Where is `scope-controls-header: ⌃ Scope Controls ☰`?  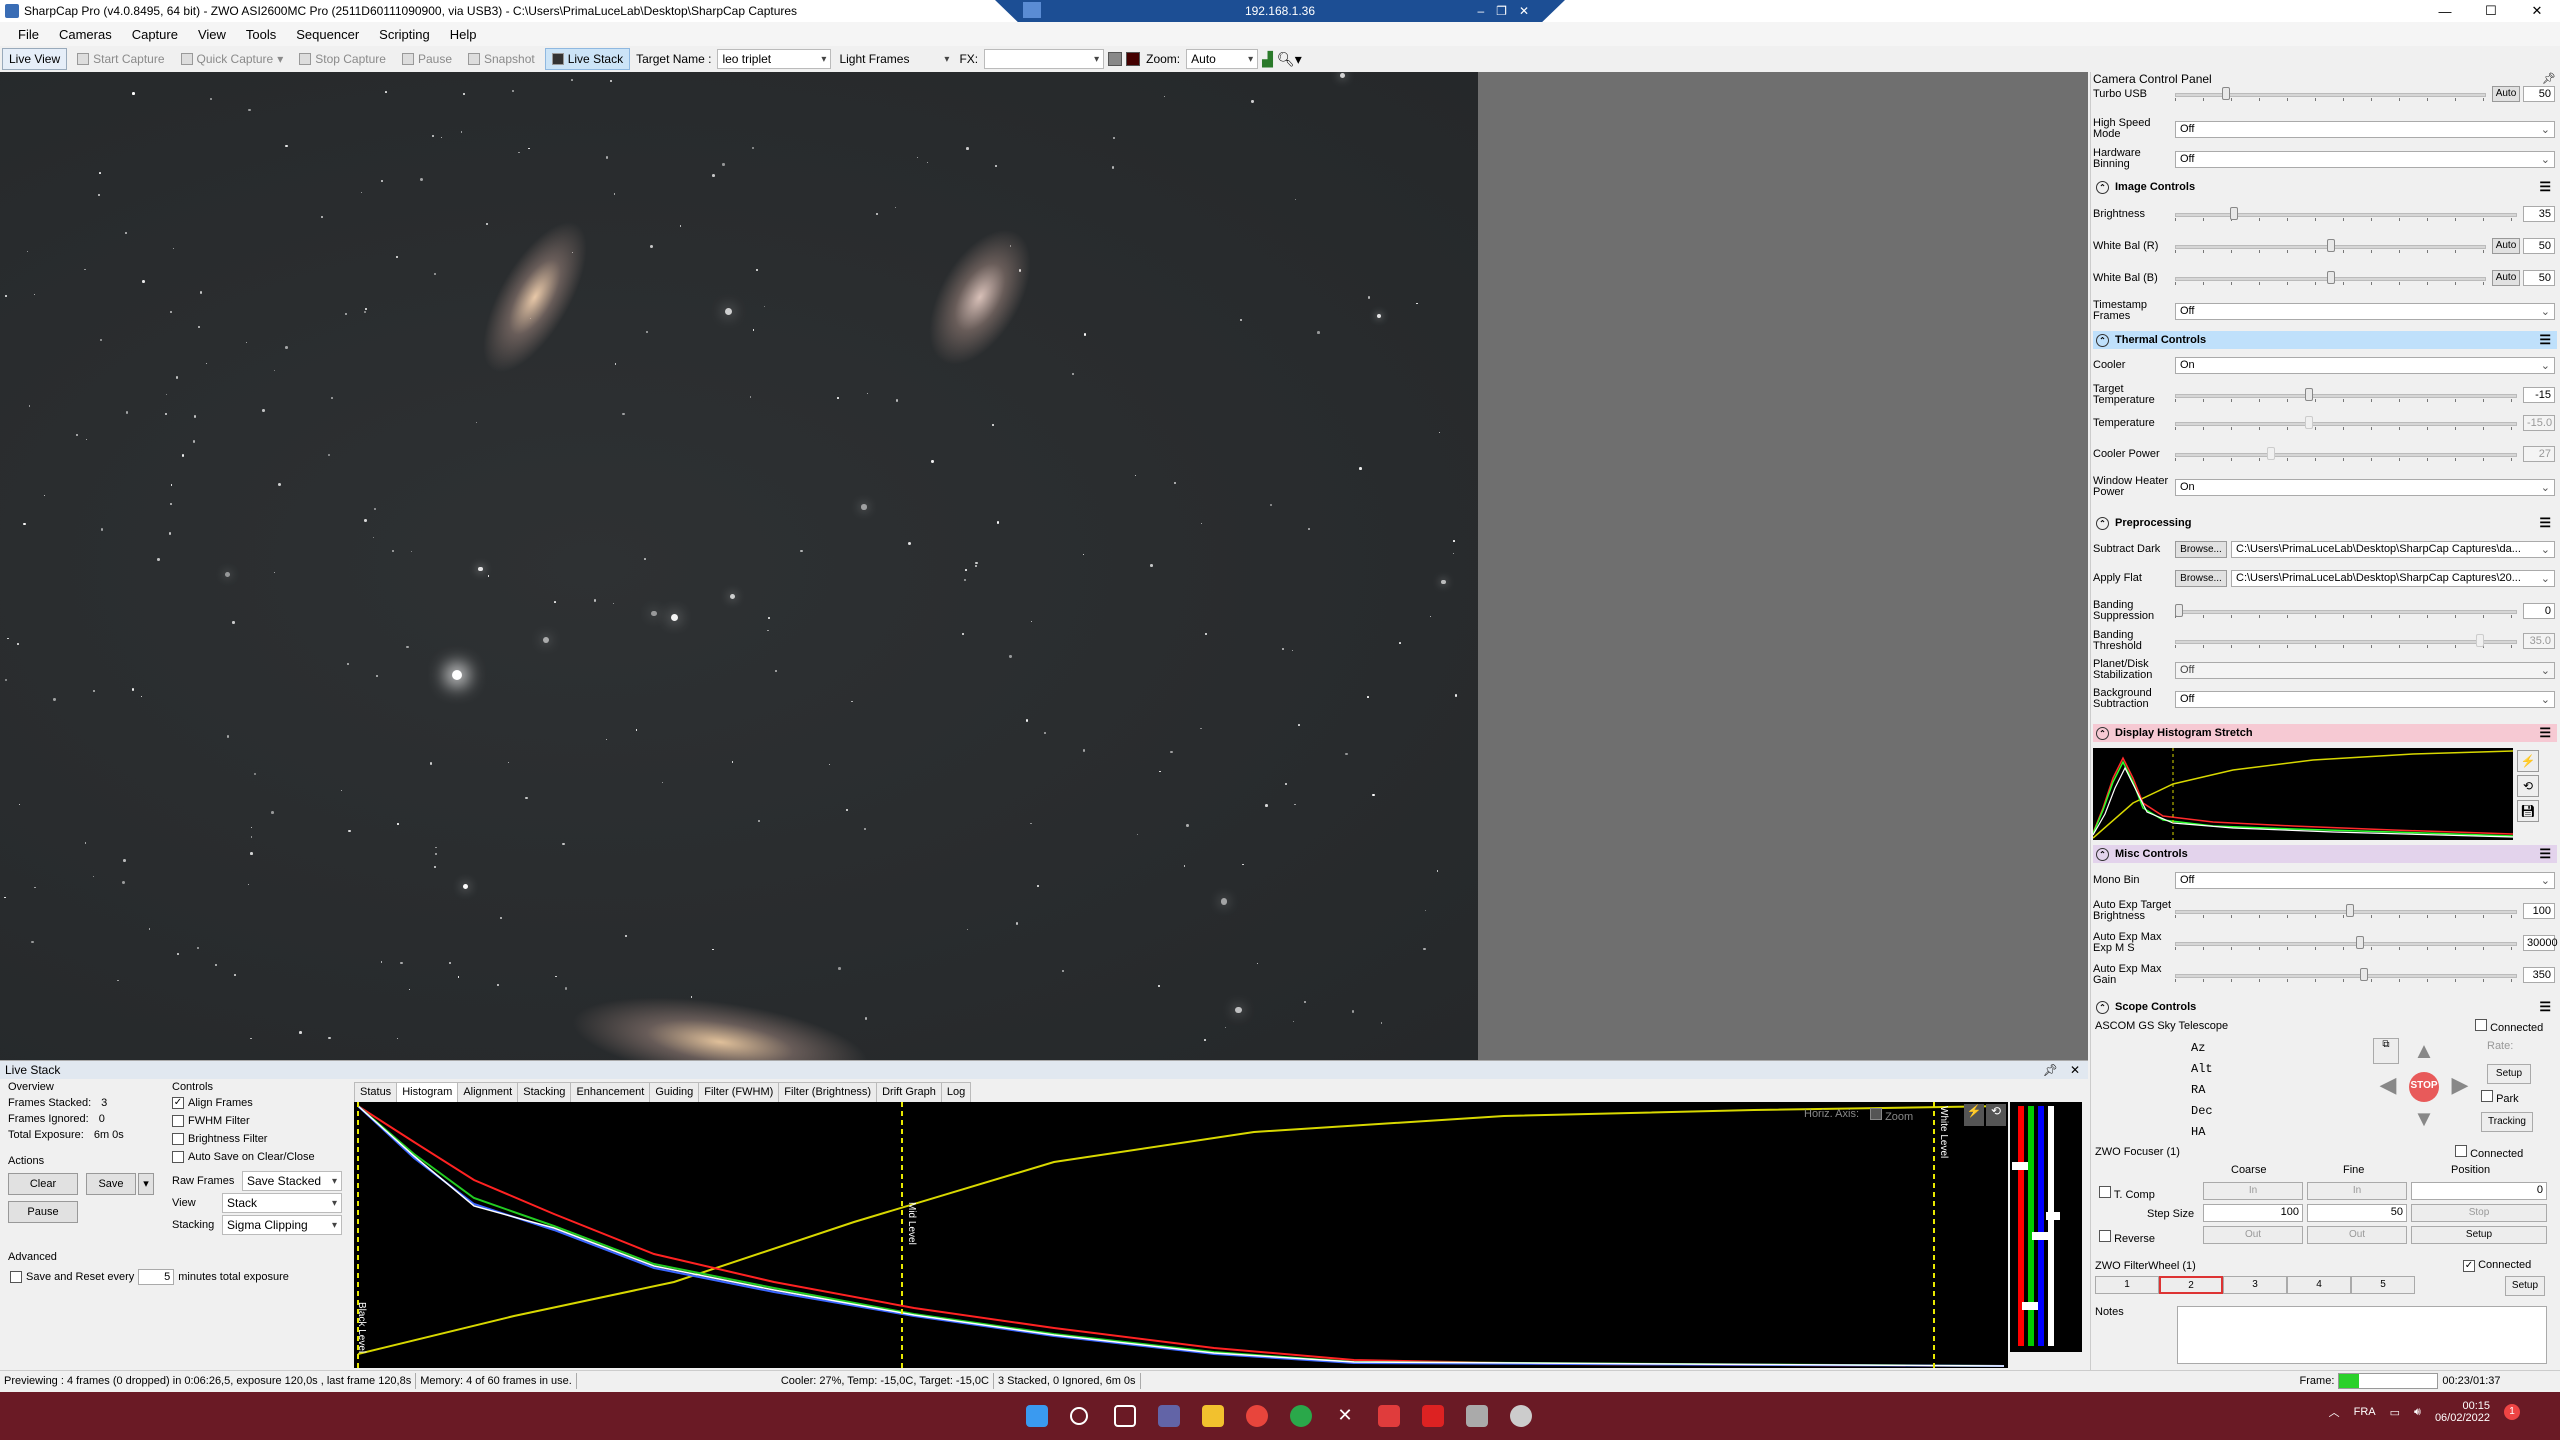
scope-controls-header: ⌃ Scope Controls ☰ is located at coordinates (2325, 1007).